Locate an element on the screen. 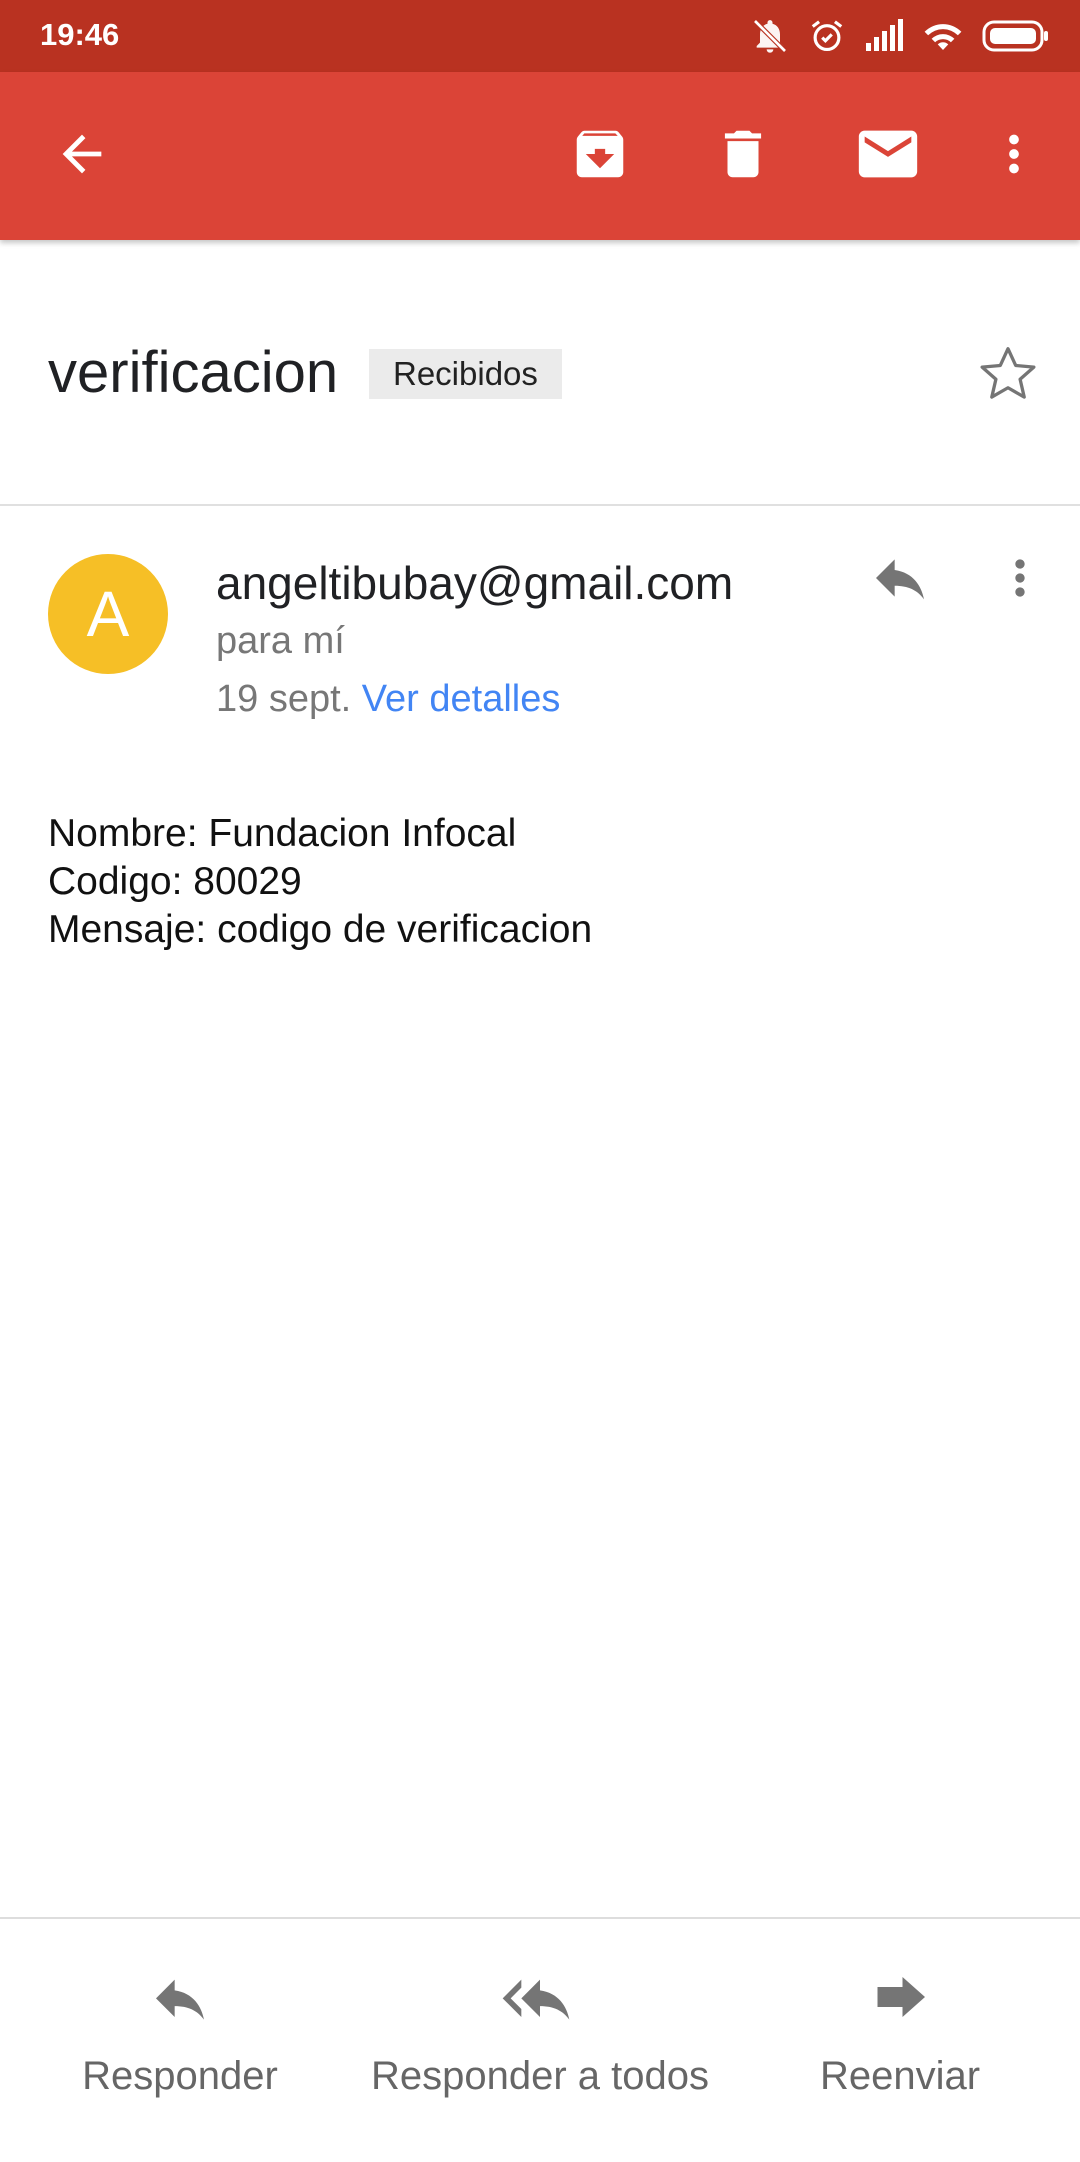  forward-label: Reenviar is located at coordinates (900, 2076).